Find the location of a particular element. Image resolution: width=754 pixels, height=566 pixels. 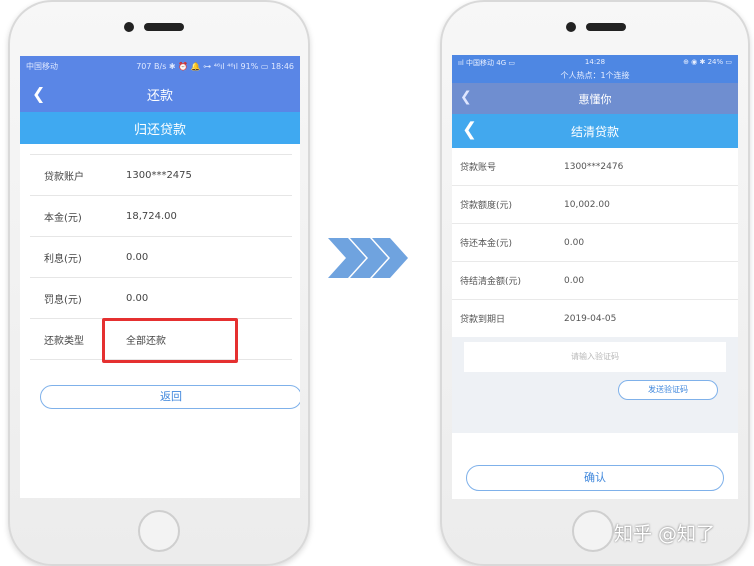

row-value: 10,002.00 is located at coordinates (587, 204).